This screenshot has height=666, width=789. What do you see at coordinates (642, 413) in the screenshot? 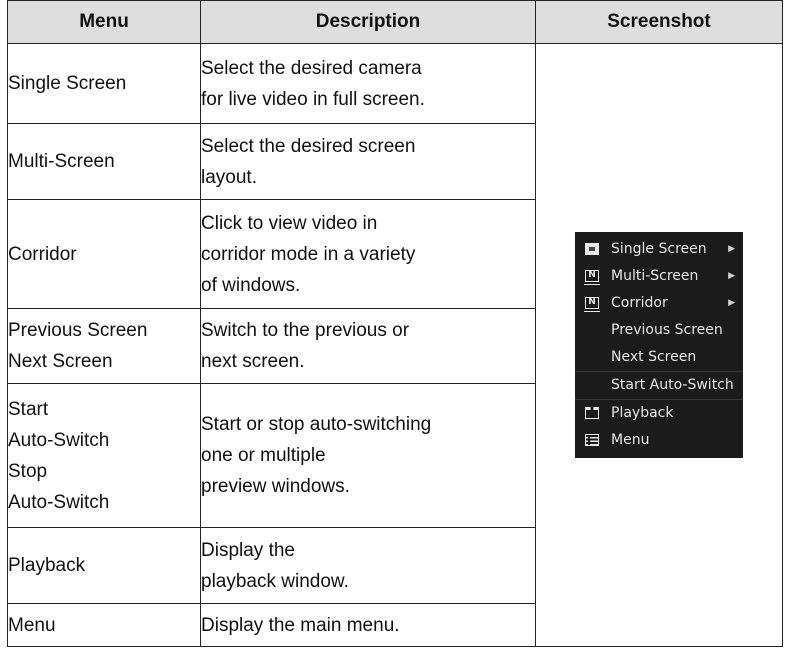
I see `context-menu-item-label: Playback` at bounding box center [642, 413].